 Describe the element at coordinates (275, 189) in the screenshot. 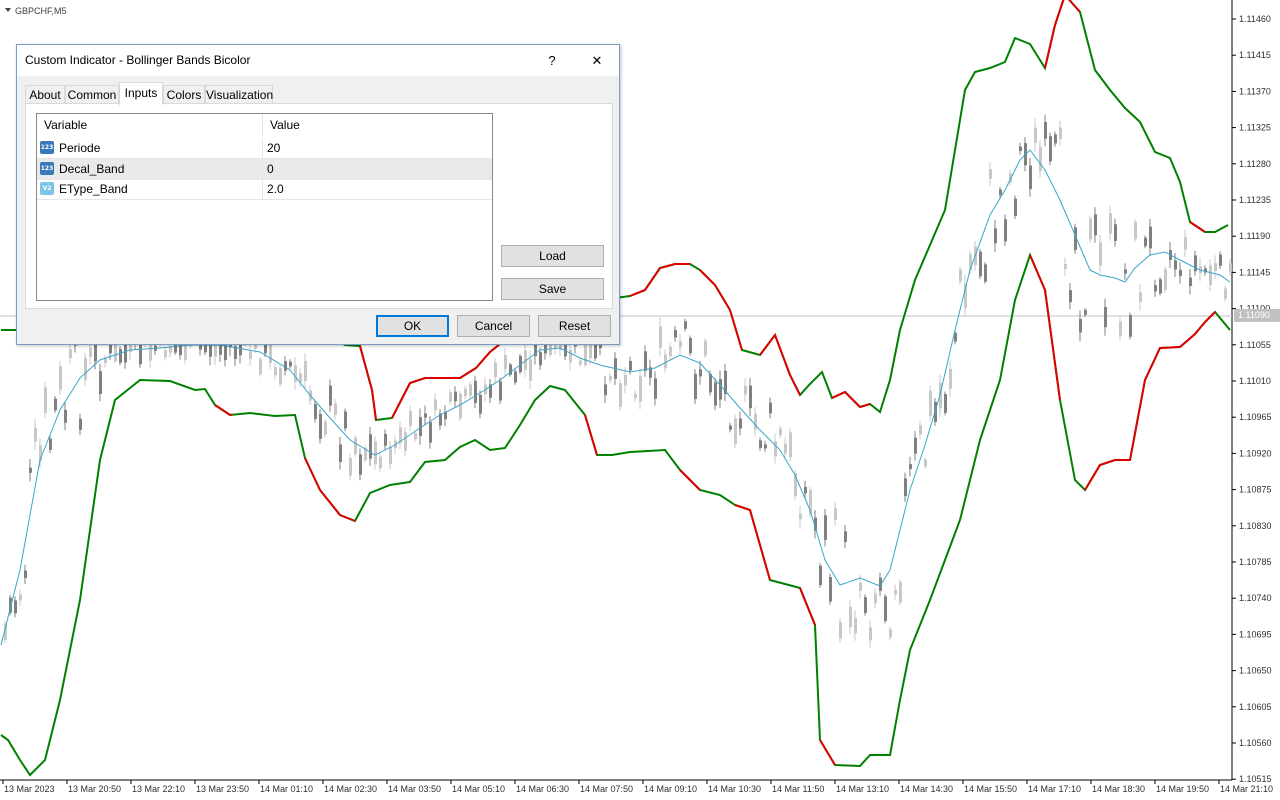

I see `variable-value: 2.0` at that location.